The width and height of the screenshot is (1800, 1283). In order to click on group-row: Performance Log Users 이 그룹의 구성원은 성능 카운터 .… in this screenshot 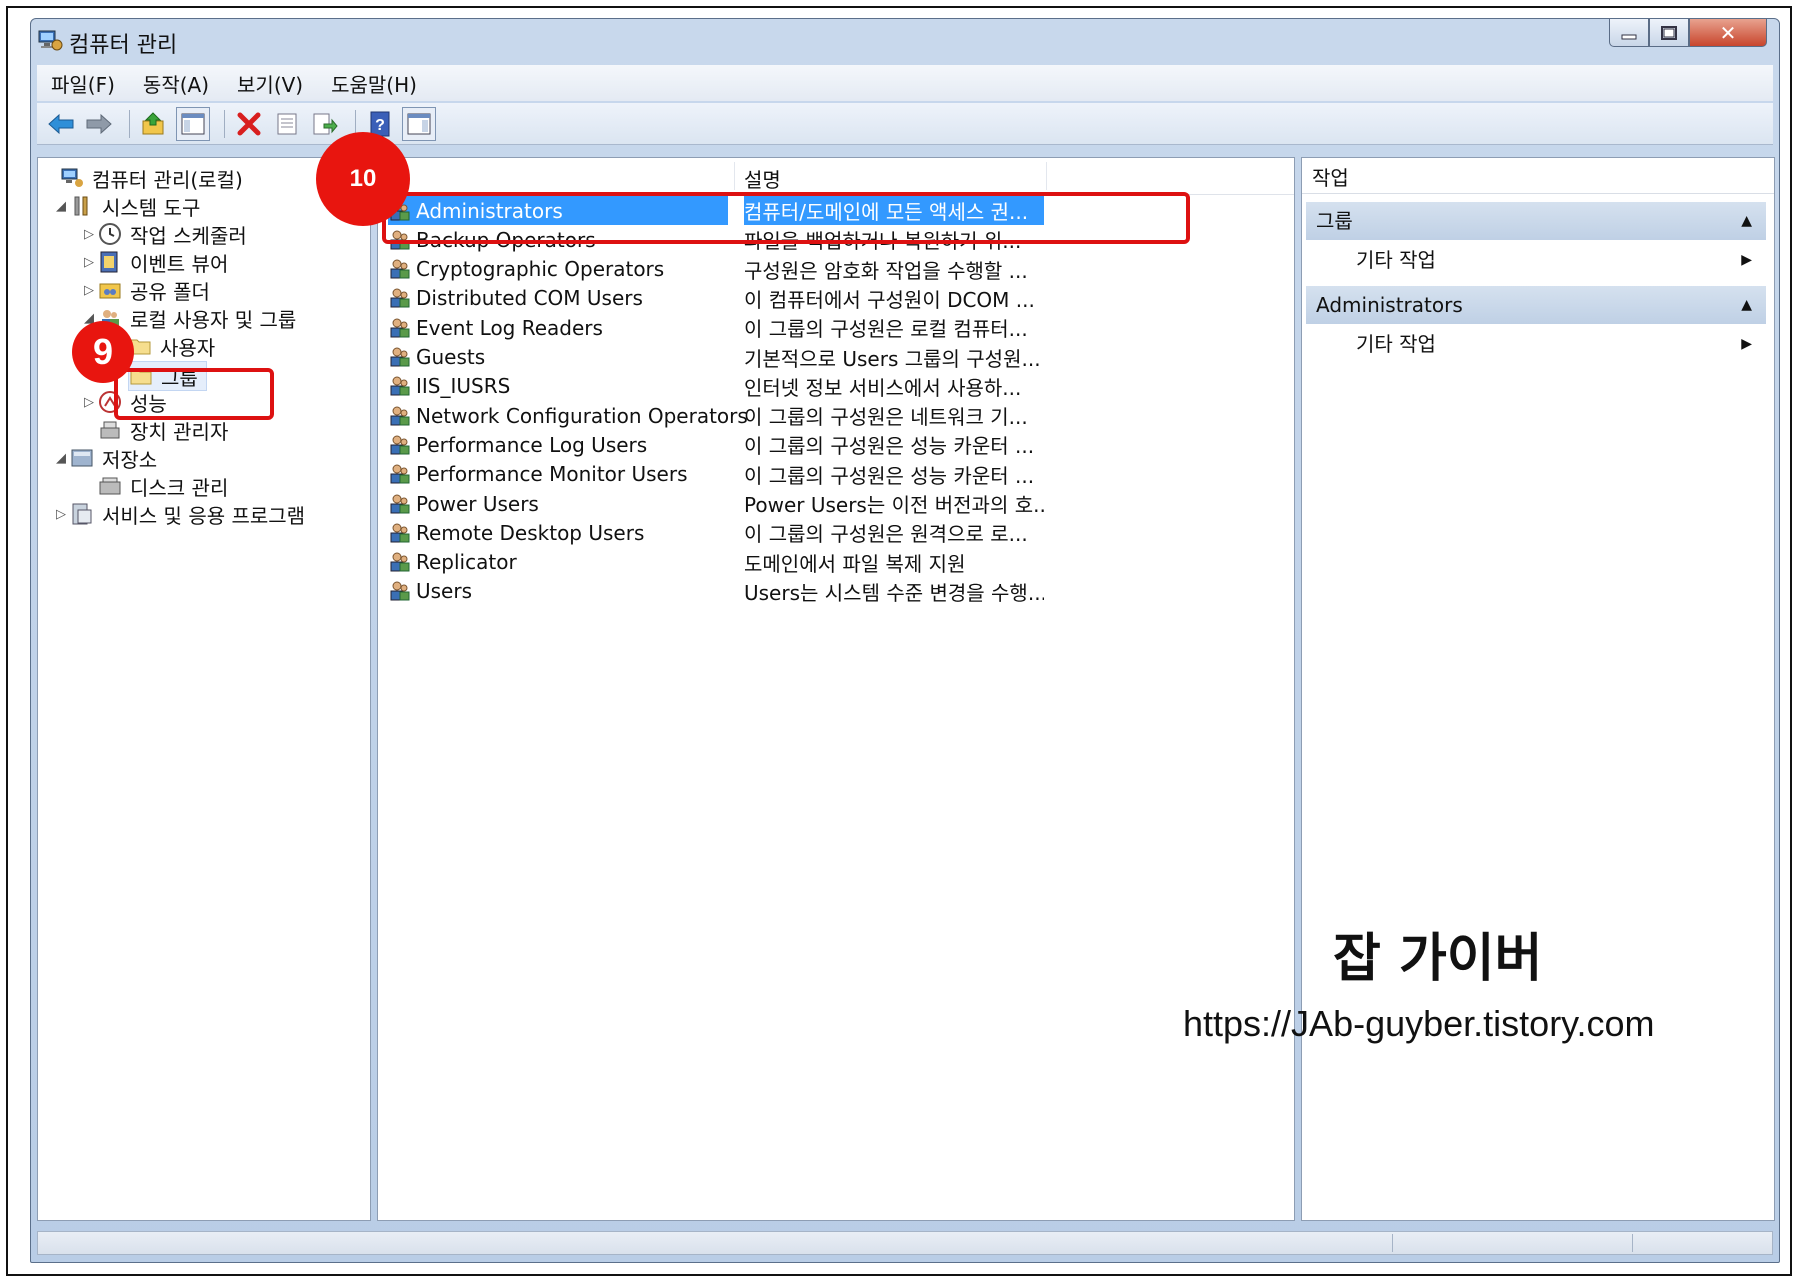, I will do `click(718, 444)`.